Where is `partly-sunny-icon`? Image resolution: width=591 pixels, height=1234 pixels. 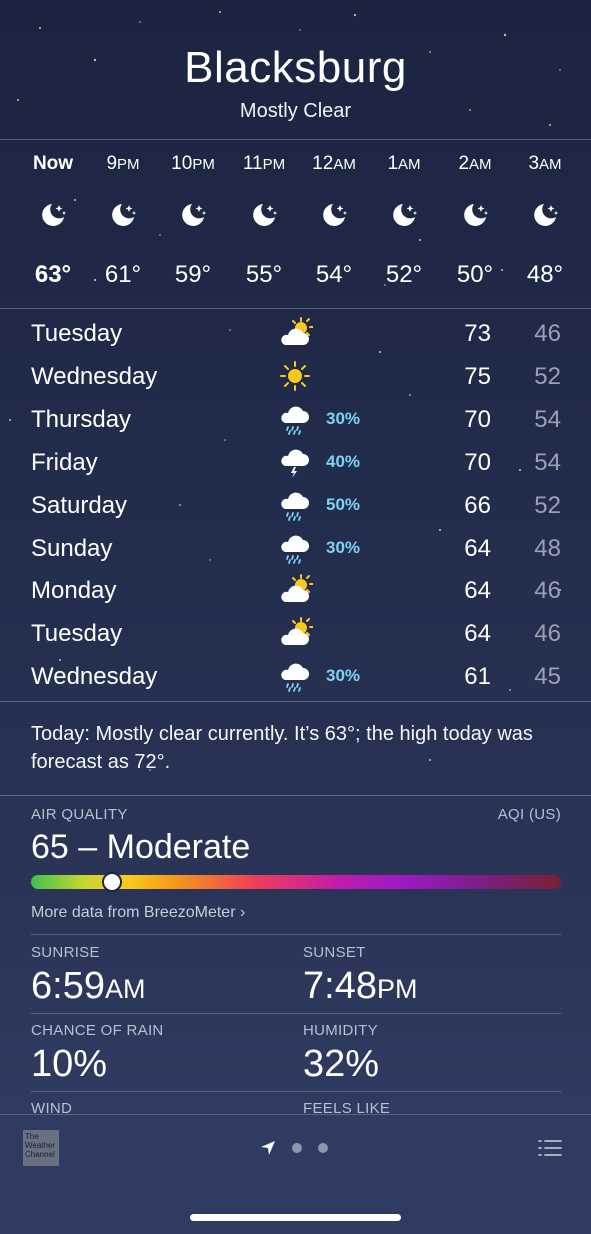
partly-sunny-icon is located at coordinates (295, 333).